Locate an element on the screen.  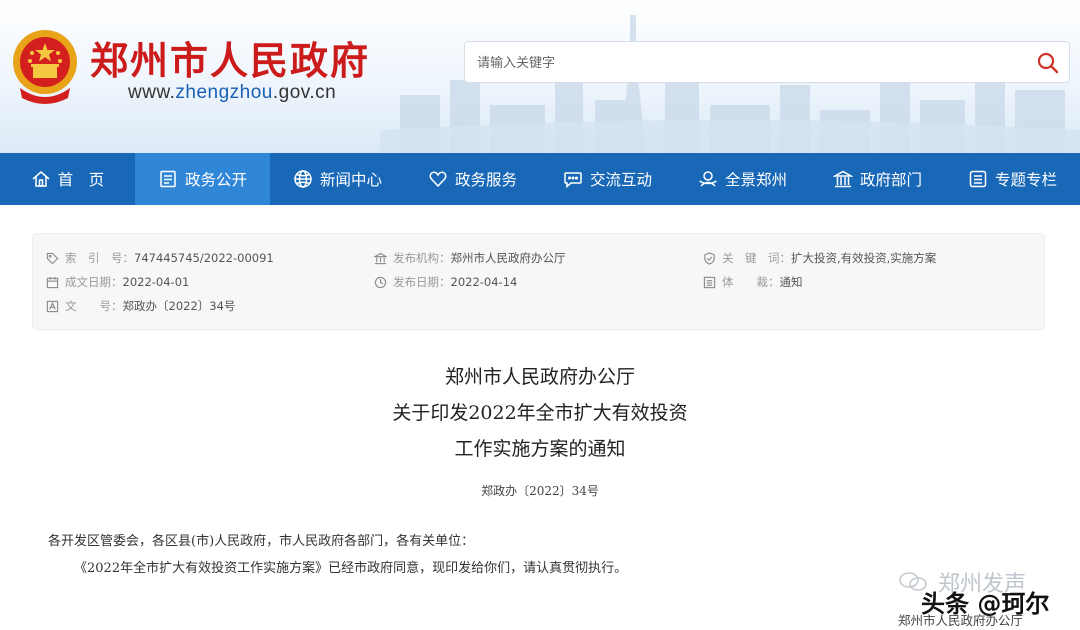
meta-published: 发布日期： 2022-04-14 is located at coordinates (445, 282).